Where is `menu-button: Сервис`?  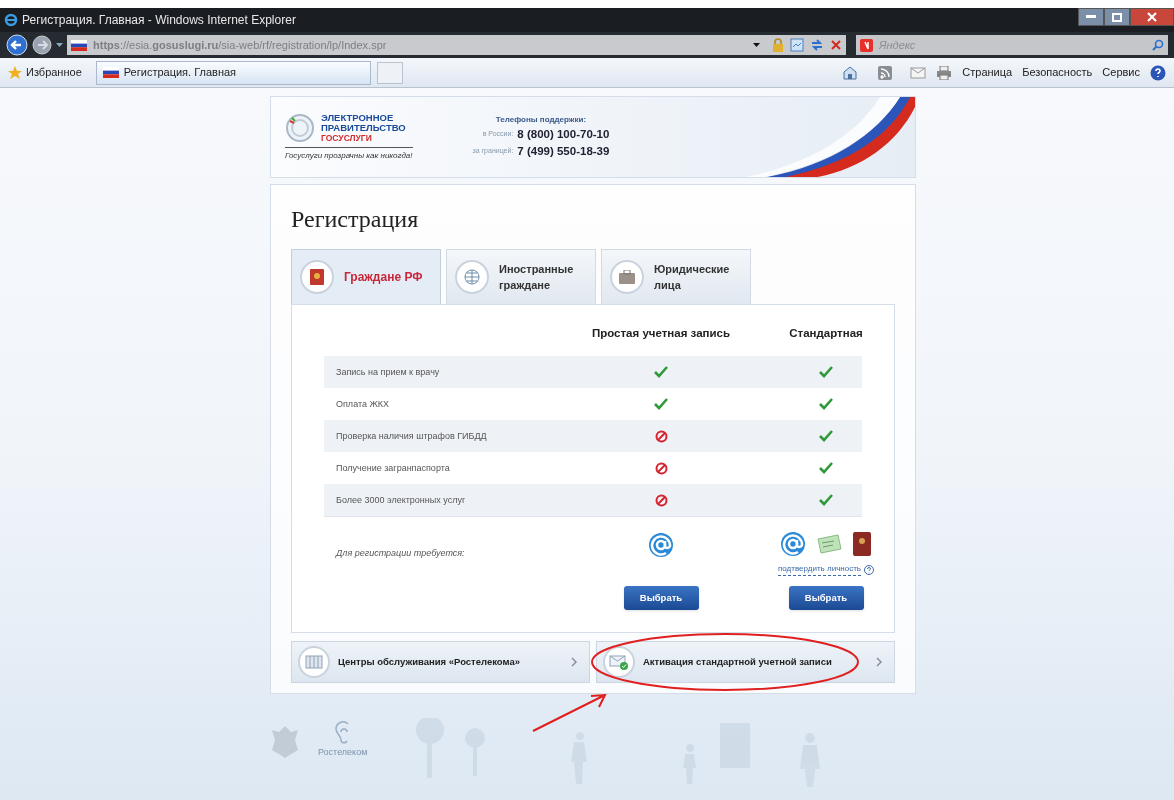 menu-button: Сервис is located at coordinates (1121, 72).